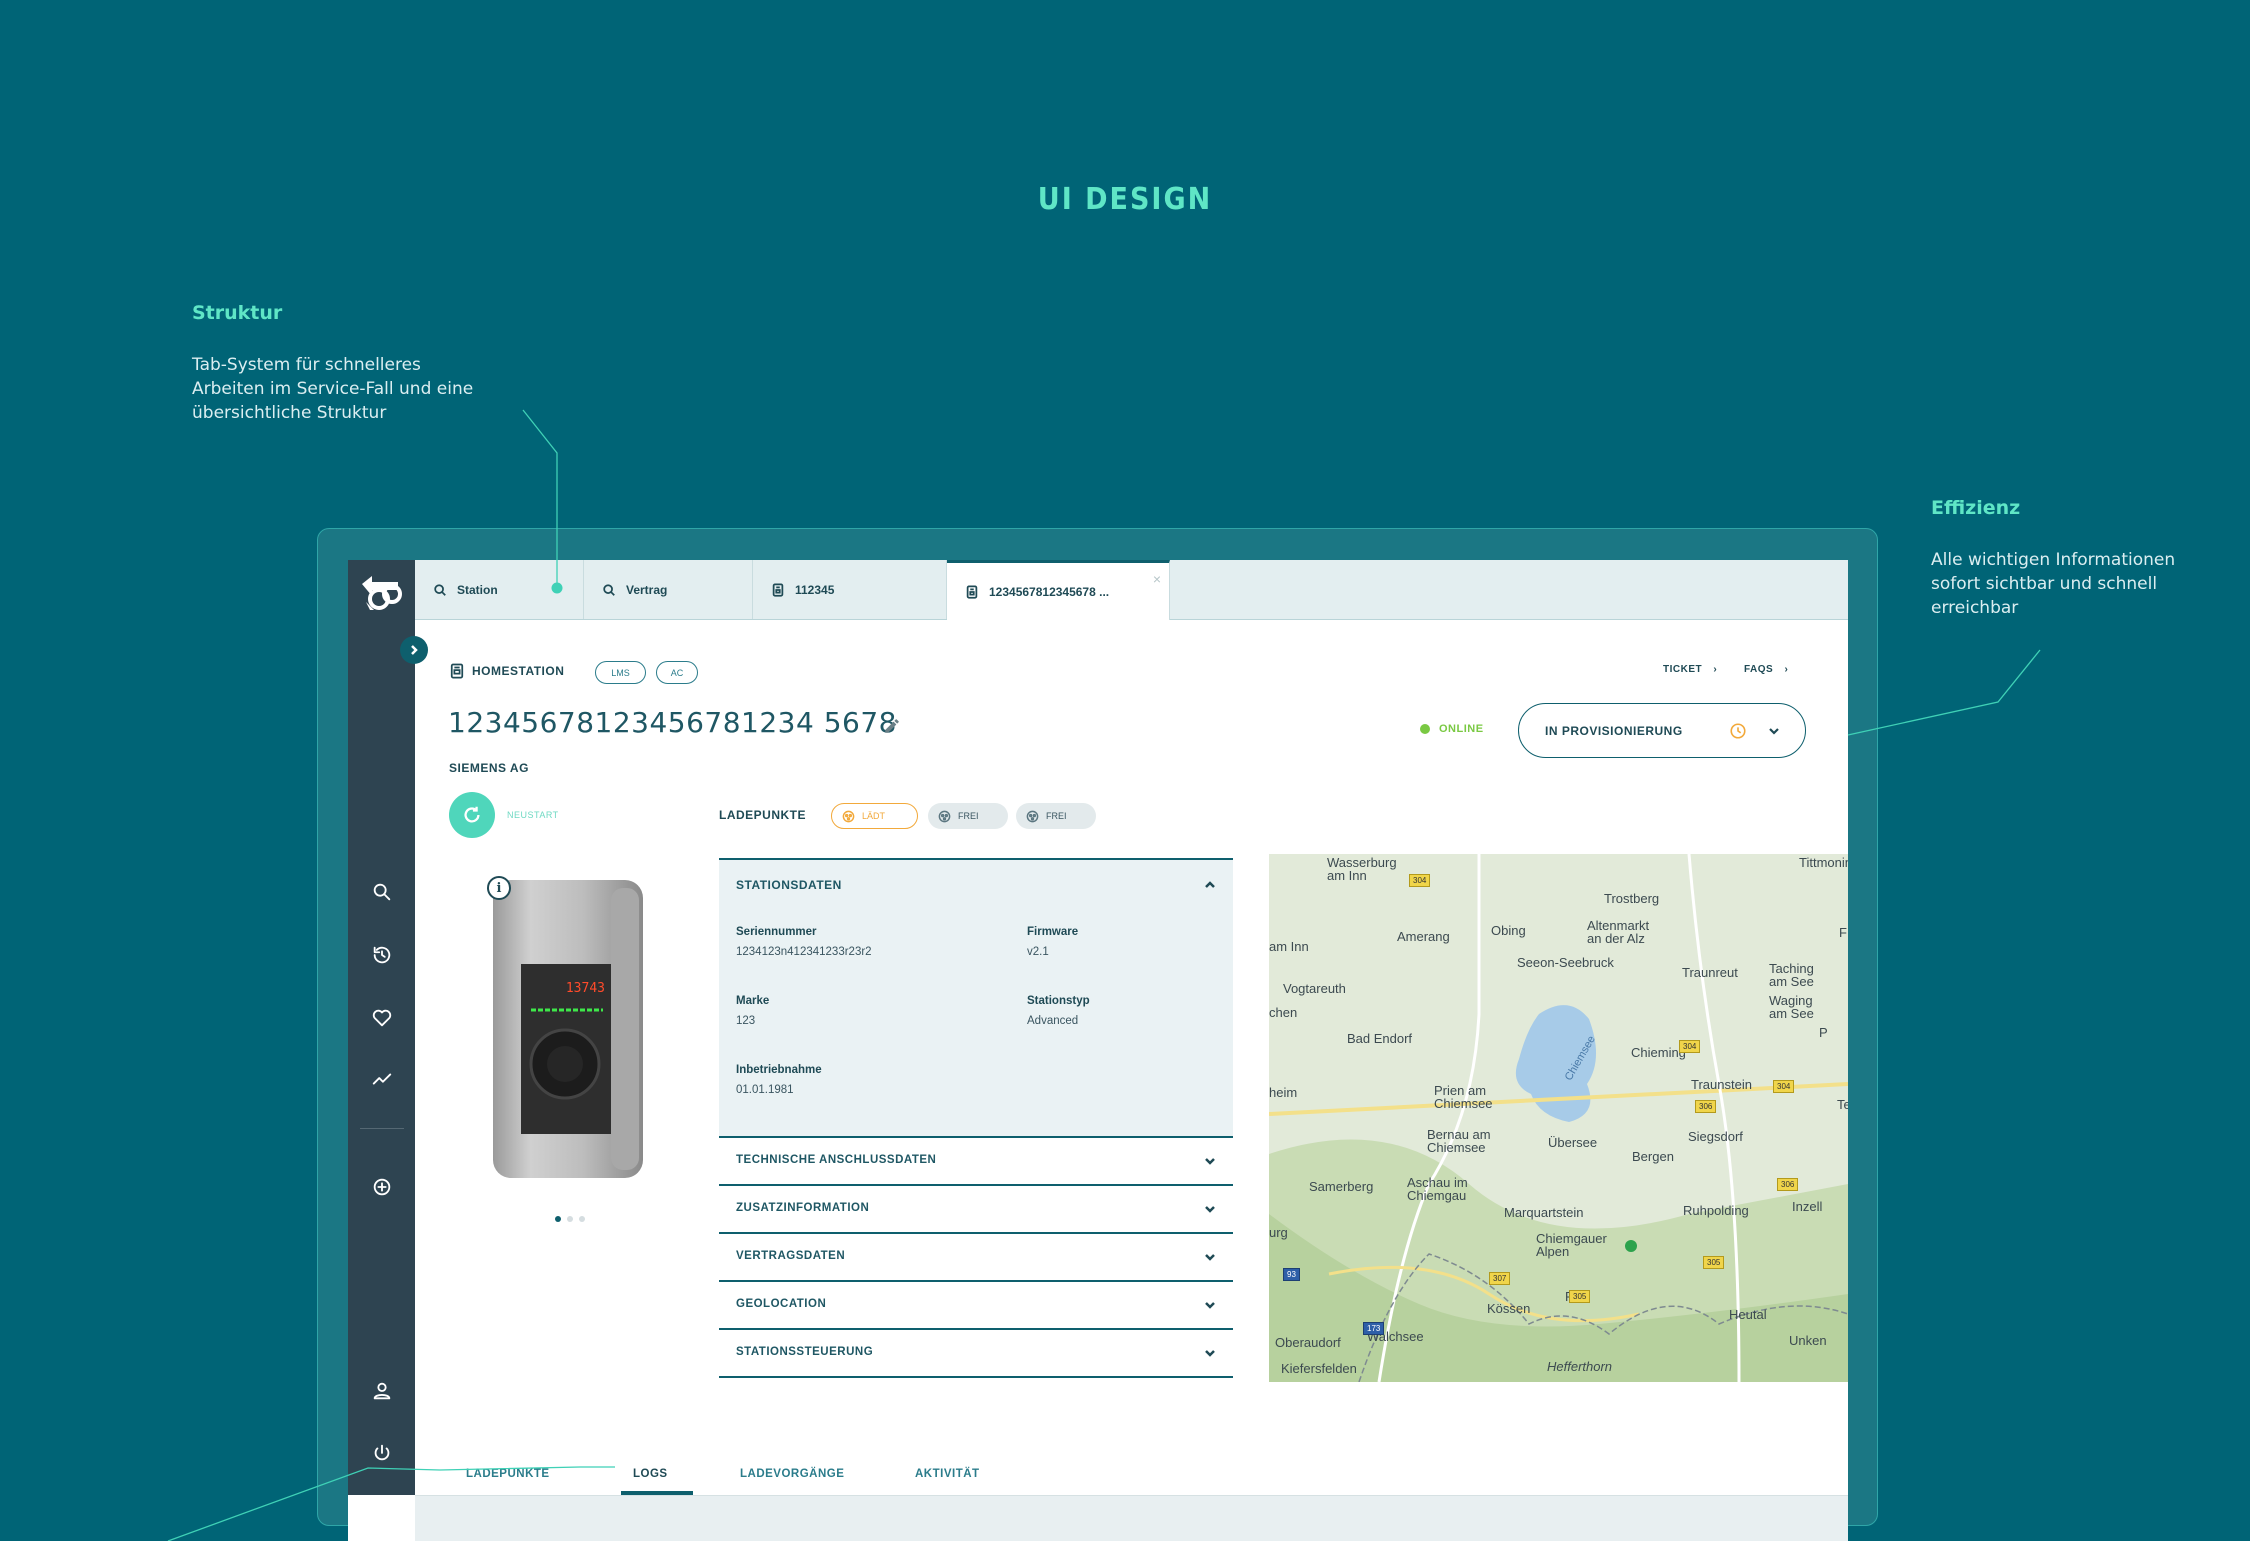 This screenshot has height=1541, width=2250. I want to click on bottom-tab-bar: LADEPUNKTE LOGS LADEVORGÄNGE AKTIVITÄT, so click(1131, 1473).